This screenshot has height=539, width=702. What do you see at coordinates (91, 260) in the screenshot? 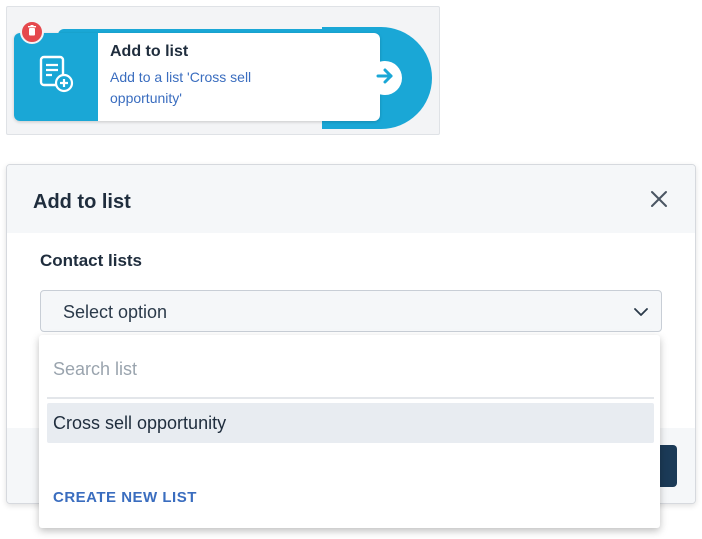
I see `contact-lists-label: Contact lists` at bounding box center [91, 260].